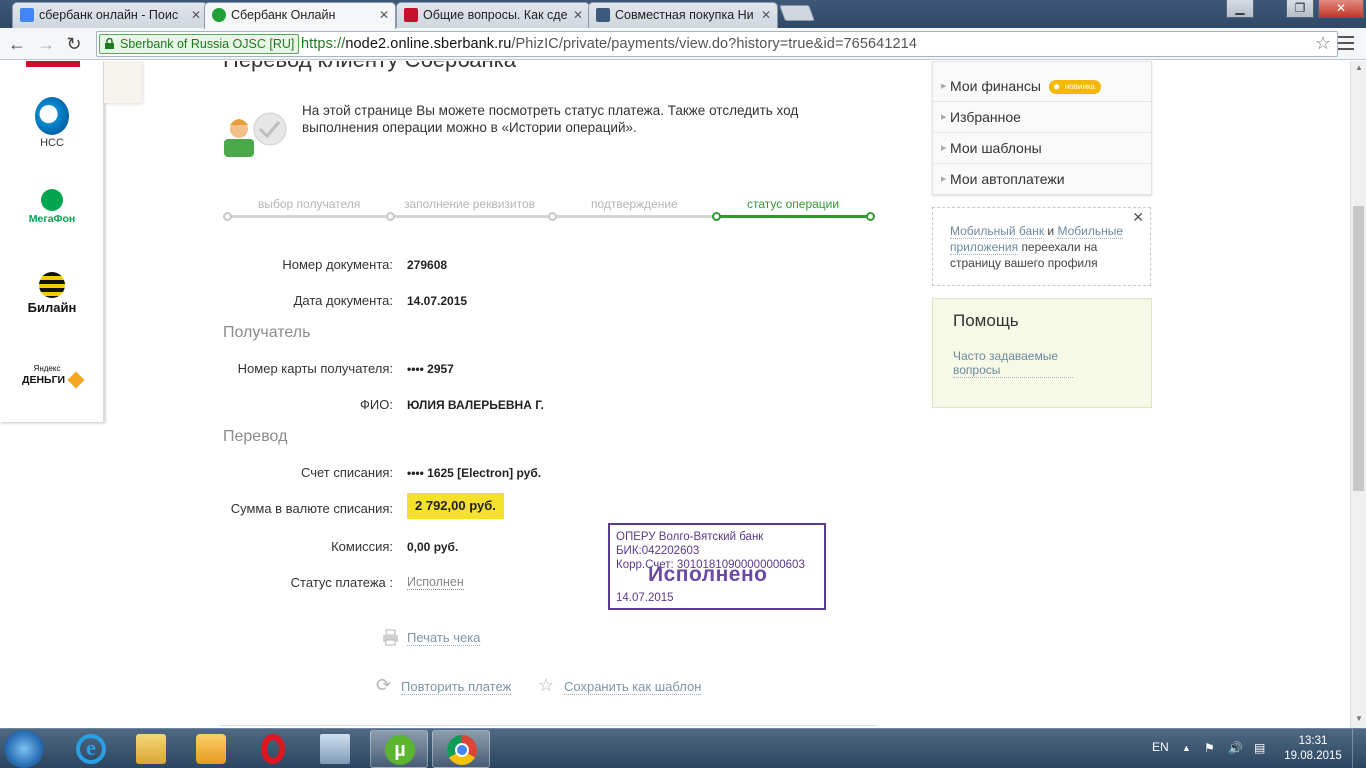 This screenshot has height=768, width=1366. I want to click on lock-icon, so click(109, 43).